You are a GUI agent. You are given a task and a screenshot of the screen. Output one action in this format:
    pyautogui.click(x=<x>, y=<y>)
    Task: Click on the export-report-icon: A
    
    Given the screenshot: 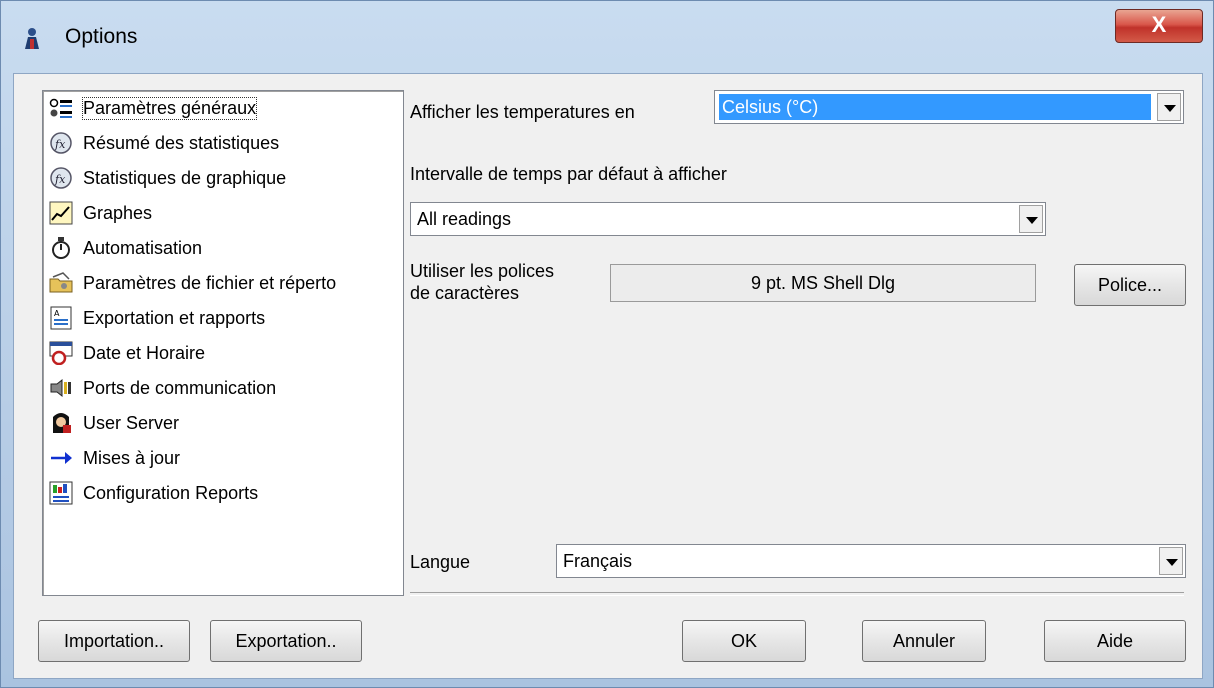 What is the action you would take?
    pyautogui.click(x=61, y=318)
    